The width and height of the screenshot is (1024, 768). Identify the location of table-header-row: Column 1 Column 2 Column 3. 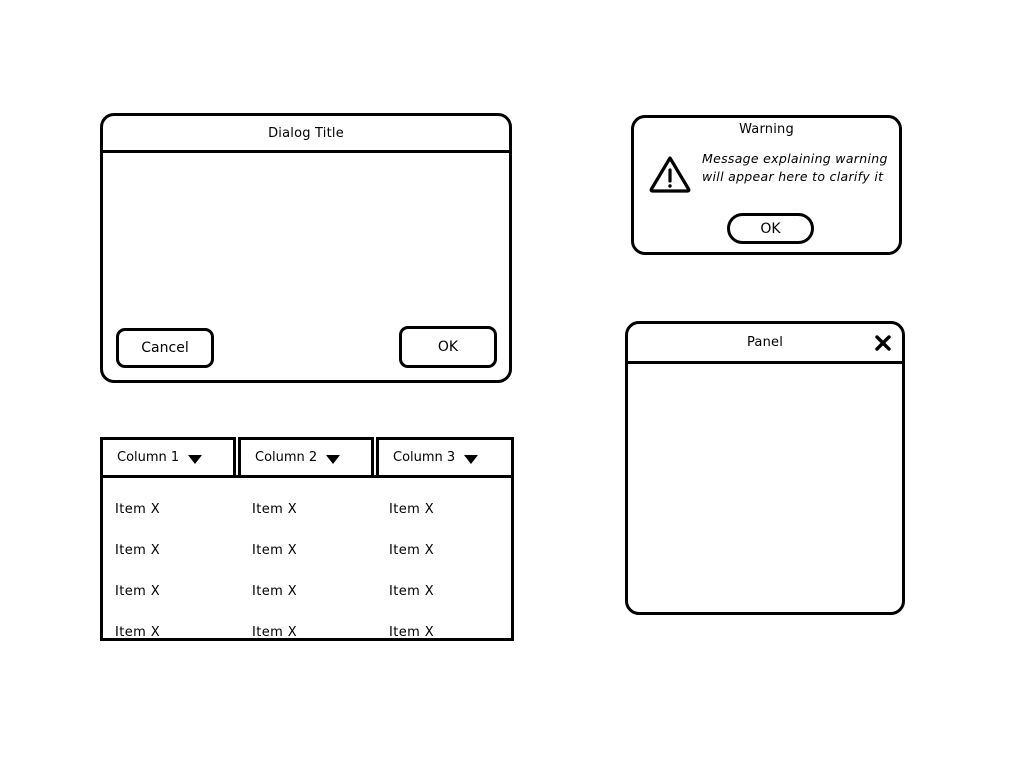
(307, 457).